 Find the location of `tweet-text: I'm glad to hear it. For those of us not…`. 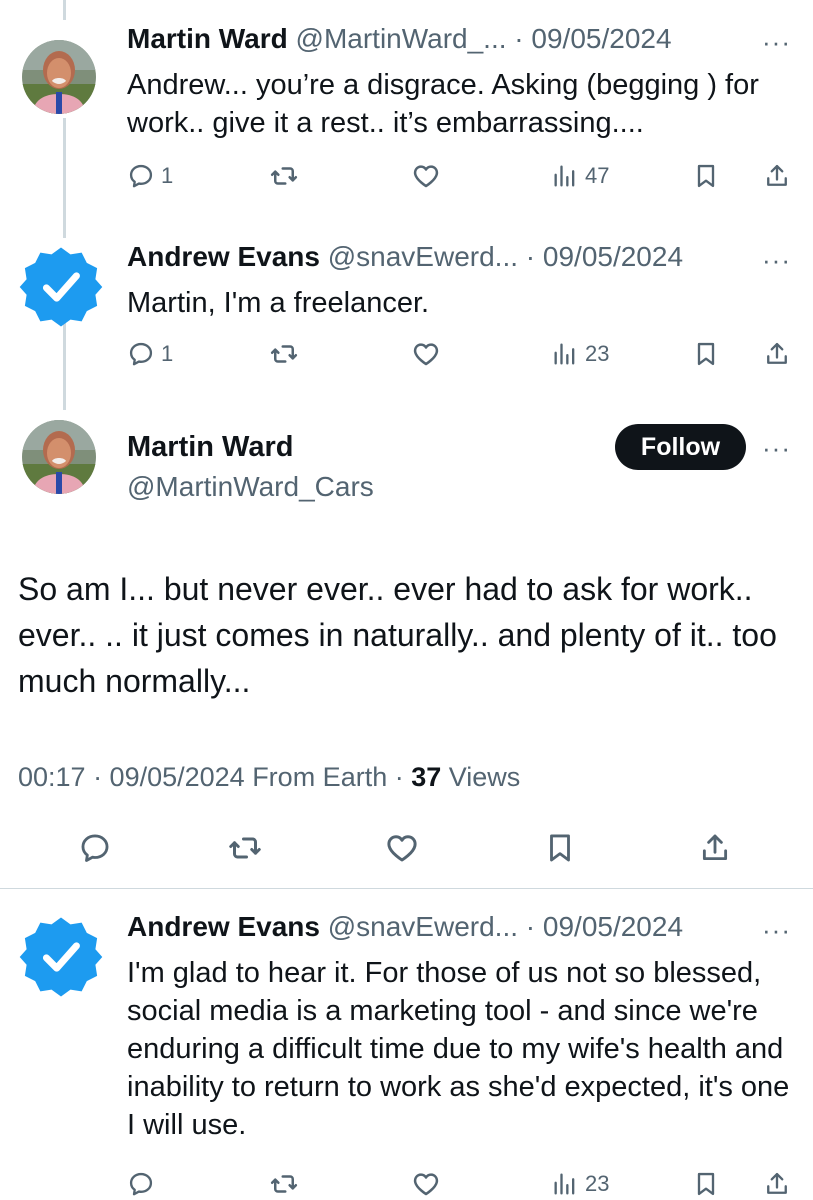

tweet-text: I'm glad to hear it. For those of us not… is located at coordinates (458, 1049).